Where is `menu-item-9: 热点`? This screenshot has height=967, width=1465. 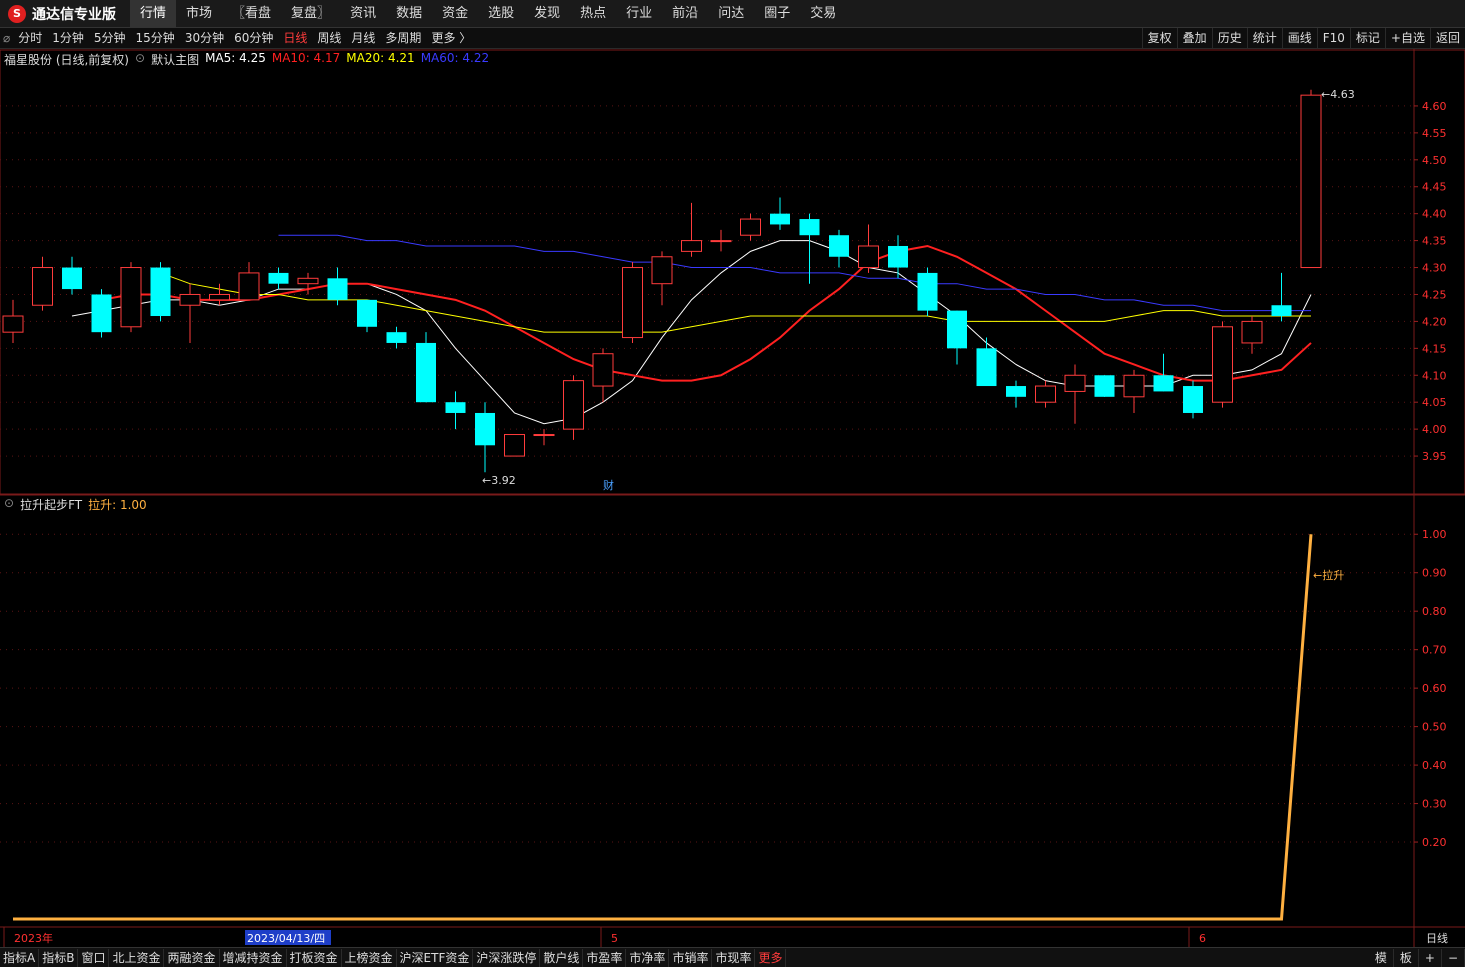
menu-item-9: 热点 is located at coordinates (593, 14).